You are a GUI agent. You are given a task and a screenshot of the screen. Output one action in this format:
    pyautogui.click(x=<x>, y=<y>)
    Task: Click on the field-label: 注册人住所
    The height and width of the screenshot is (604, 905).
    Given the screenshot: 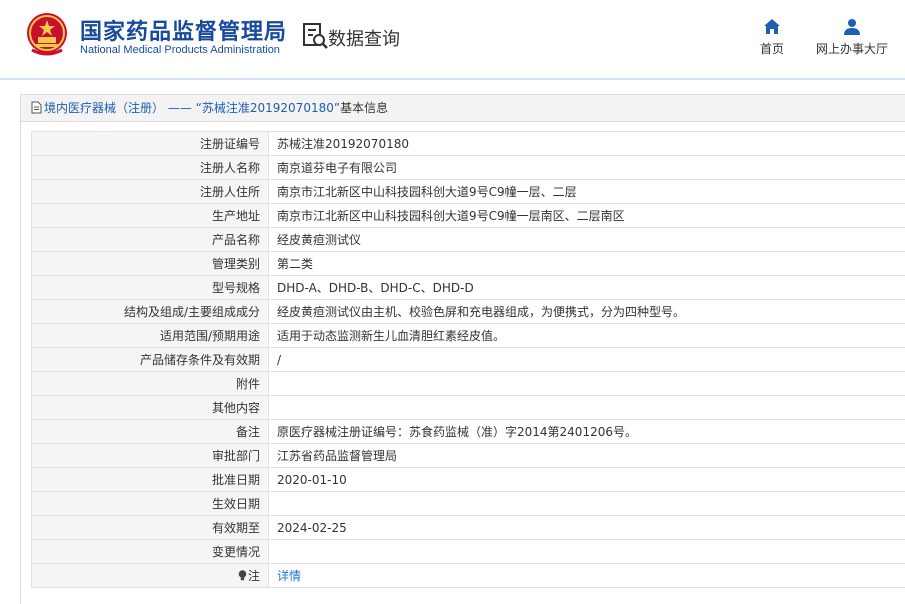 What is the action you would take?
    pyautogui.click(x=150, y=192)
    